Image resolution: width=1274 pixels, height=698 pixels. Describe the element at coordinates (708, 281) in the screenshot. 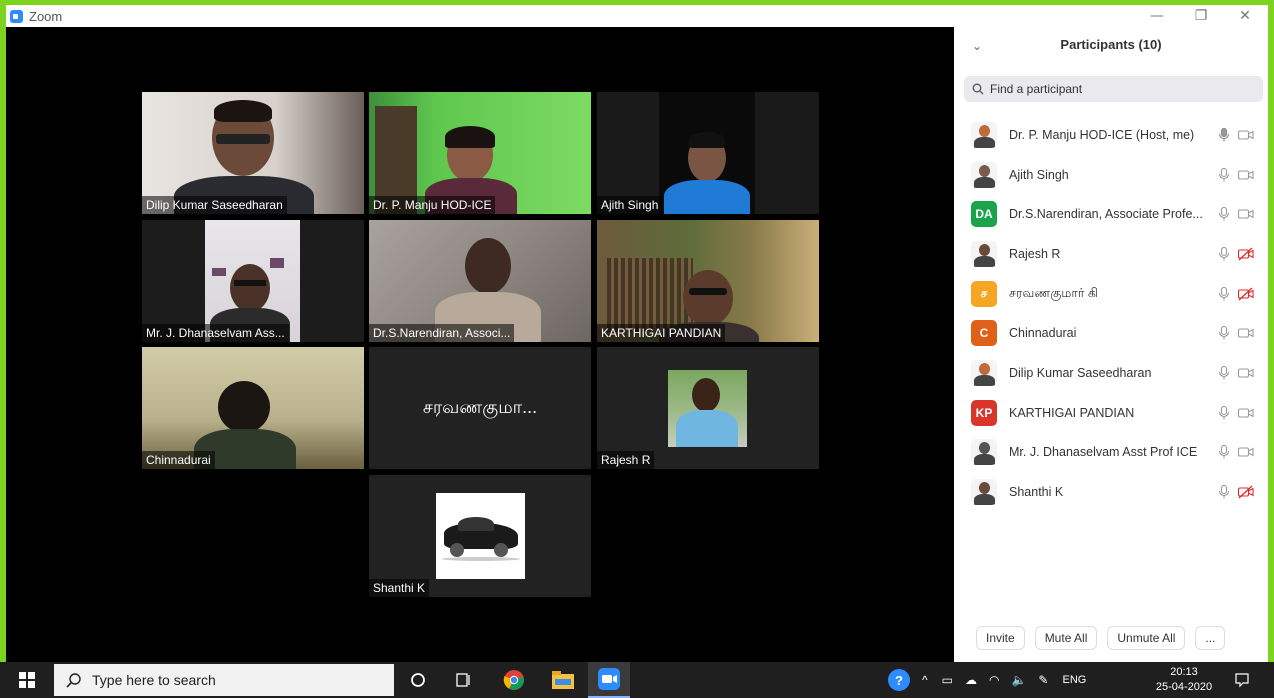

I see `video-tile: KARTHIGAI PANDIAN` at that location.